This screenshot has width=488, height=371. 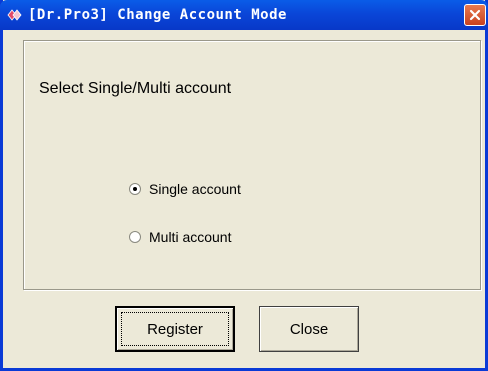 I want to click on multi-account-option: Multi account, so click(x=180, y=237).